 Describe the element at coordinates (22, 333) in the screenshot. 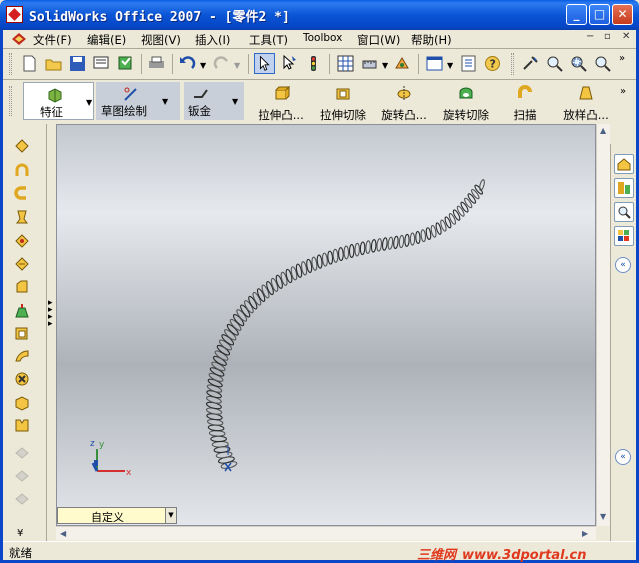

I see `shell-feature-icon` at that location.